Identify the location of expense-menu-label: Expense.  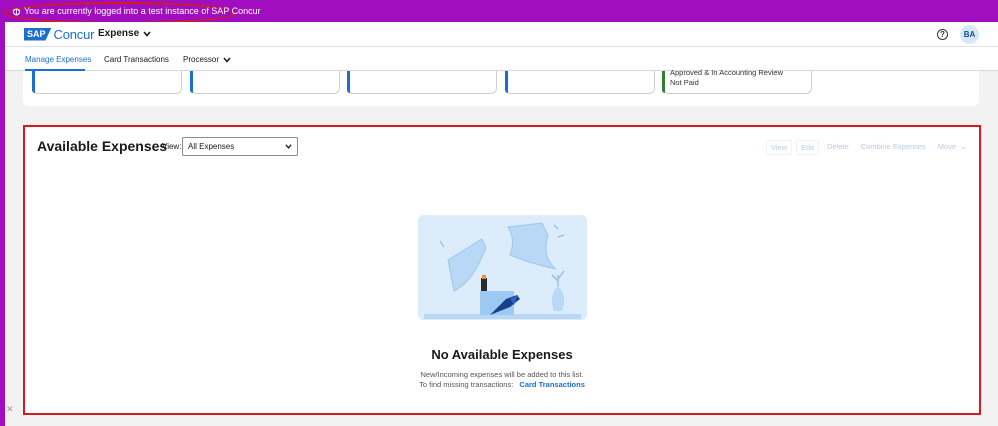
(119, 33).